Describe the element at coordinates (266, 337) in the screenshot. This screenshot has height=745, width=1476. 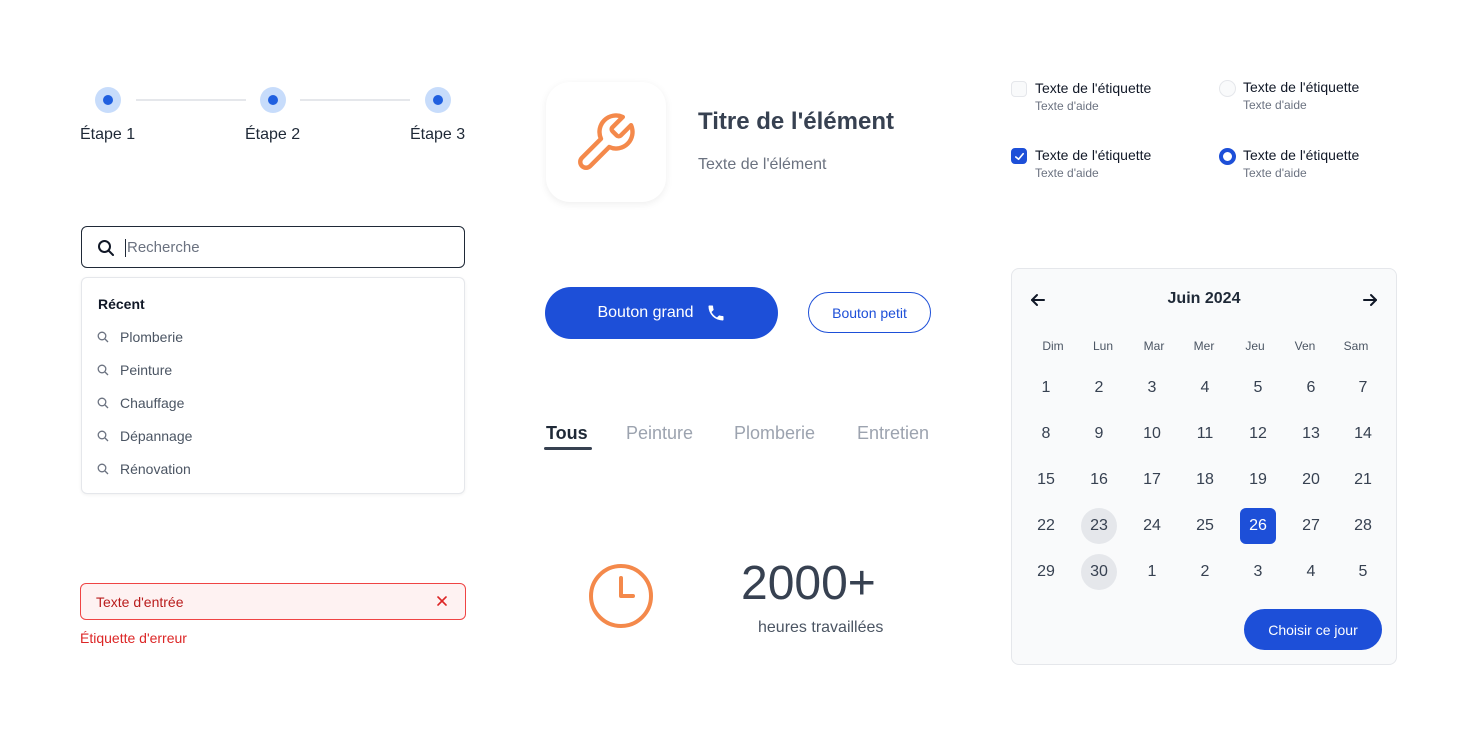
I see `suggestion-item: Plomberie` at that location.